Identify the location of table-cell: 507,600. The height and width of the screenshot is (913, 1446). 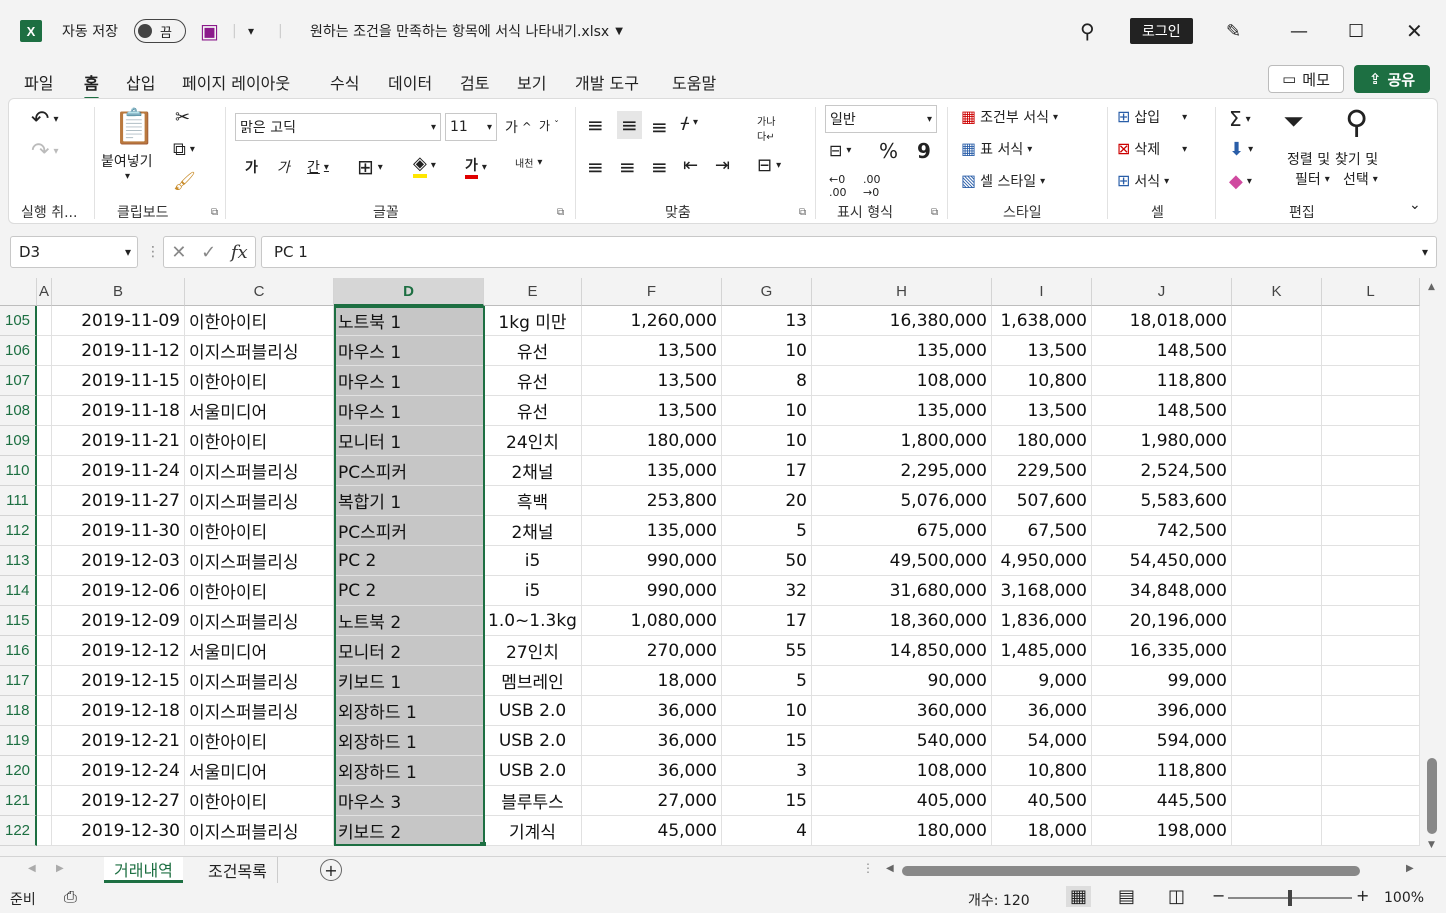
(1042, 501).